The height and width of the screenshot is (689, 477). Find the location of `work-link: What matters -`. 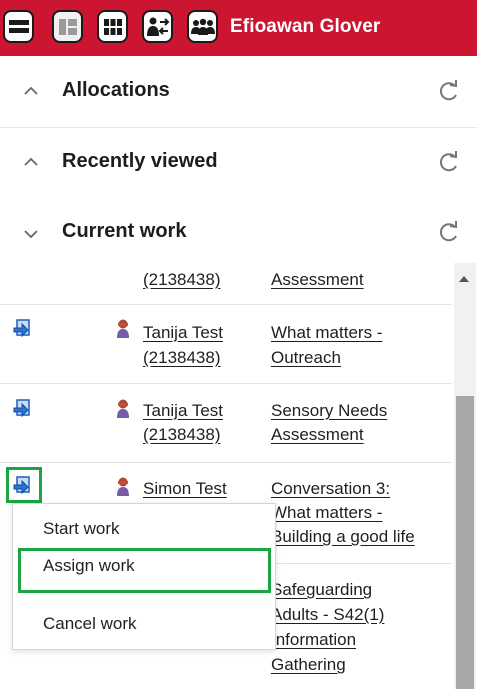

work-link: What matters - is located at coordinates (326, 333).